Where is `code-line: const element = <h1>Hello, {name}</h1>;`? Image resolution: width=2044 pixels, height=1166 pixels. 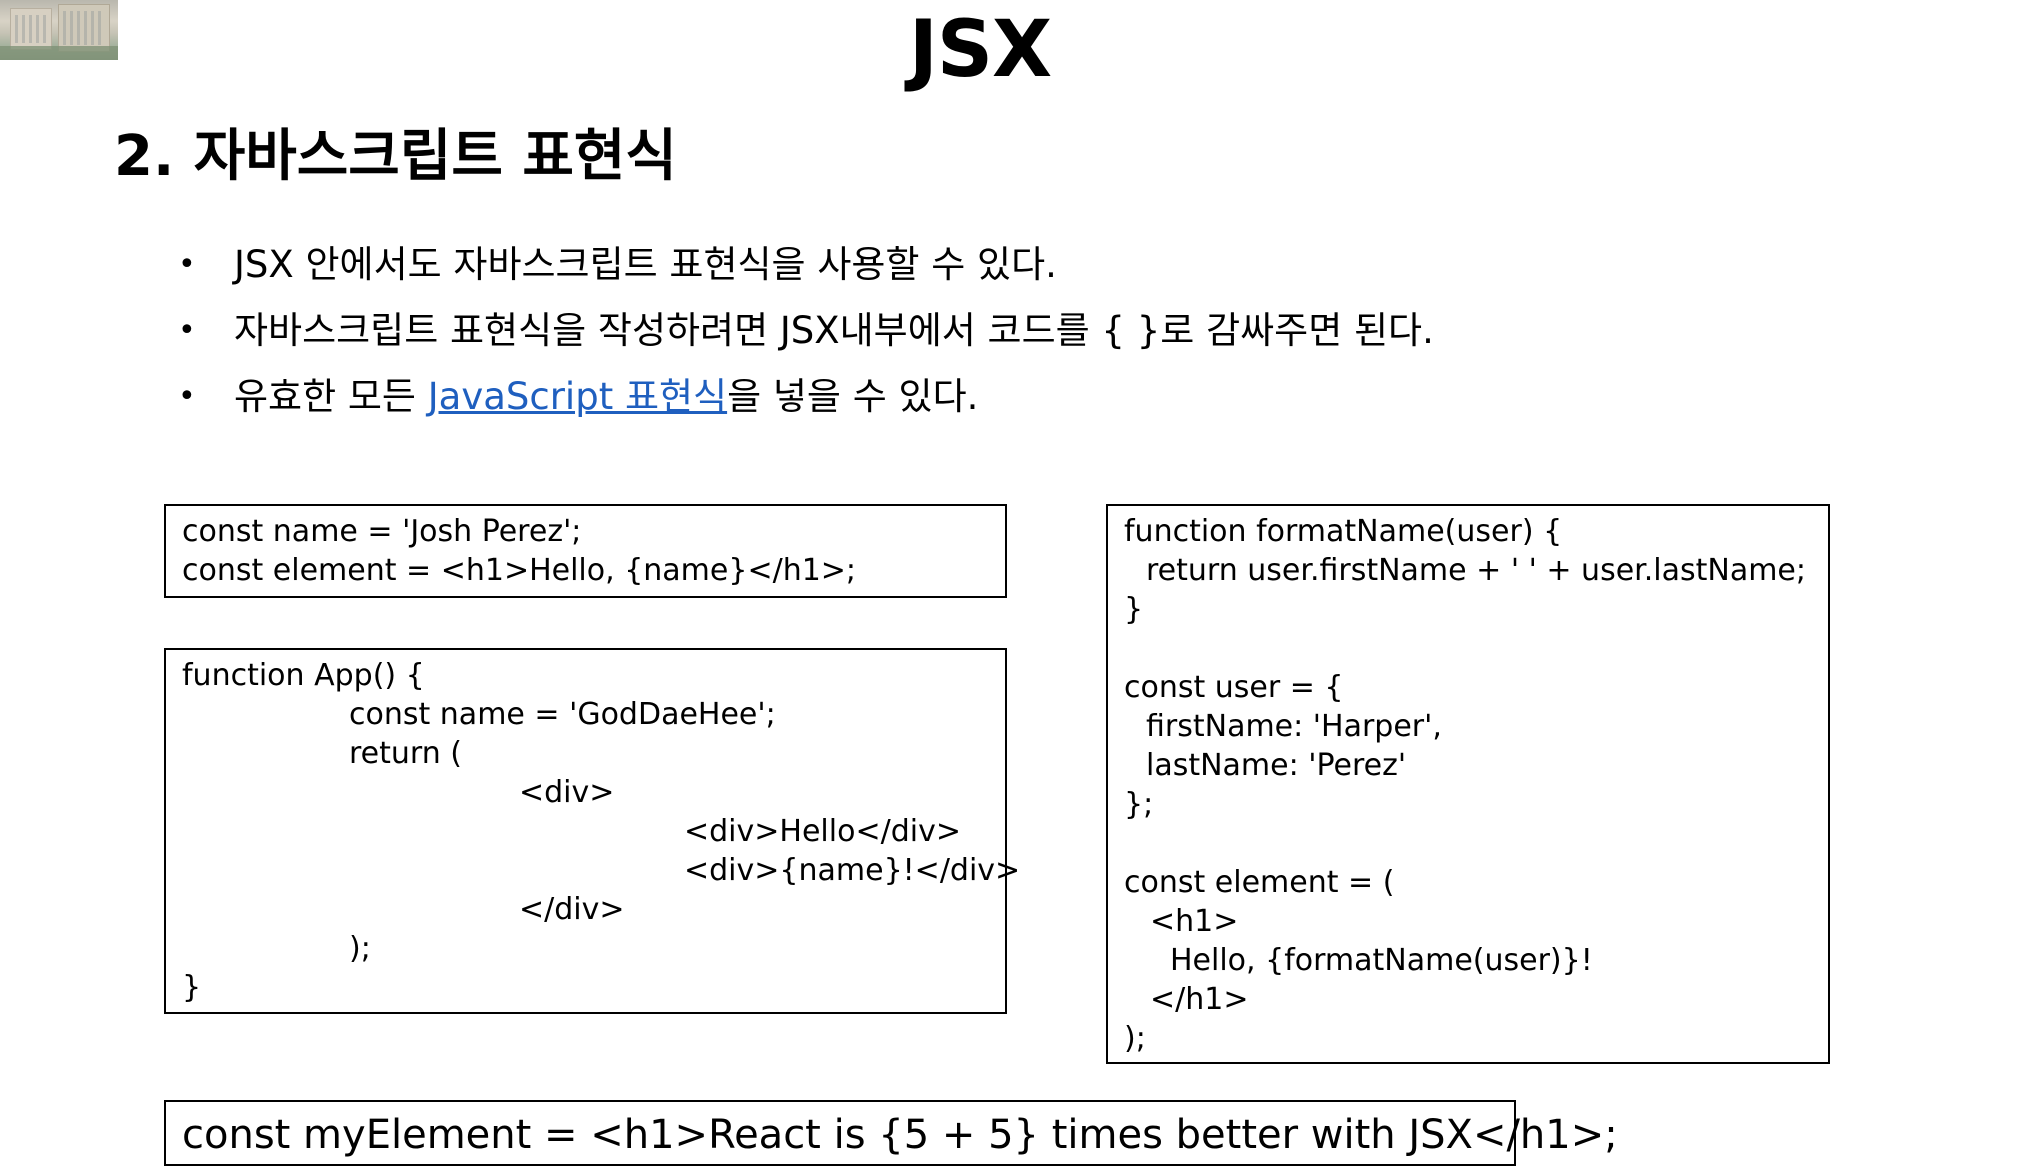 code-line: const element = <h1>Hello, {name}</h1>; is located at coordinates (519, 570).